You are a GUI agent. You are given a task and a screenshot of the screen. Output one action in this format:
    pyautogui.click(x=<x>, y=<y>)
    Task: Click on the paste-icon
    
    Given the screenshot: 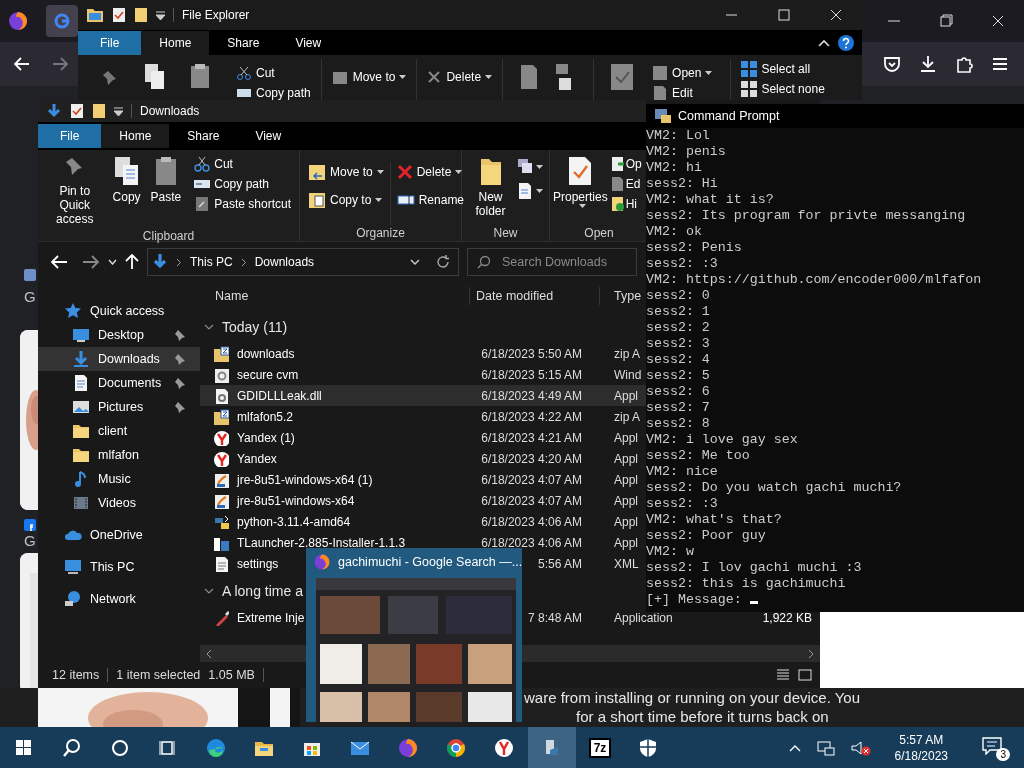 What is the action you would take?
    pyautogui.click(x=200, y=76)
    